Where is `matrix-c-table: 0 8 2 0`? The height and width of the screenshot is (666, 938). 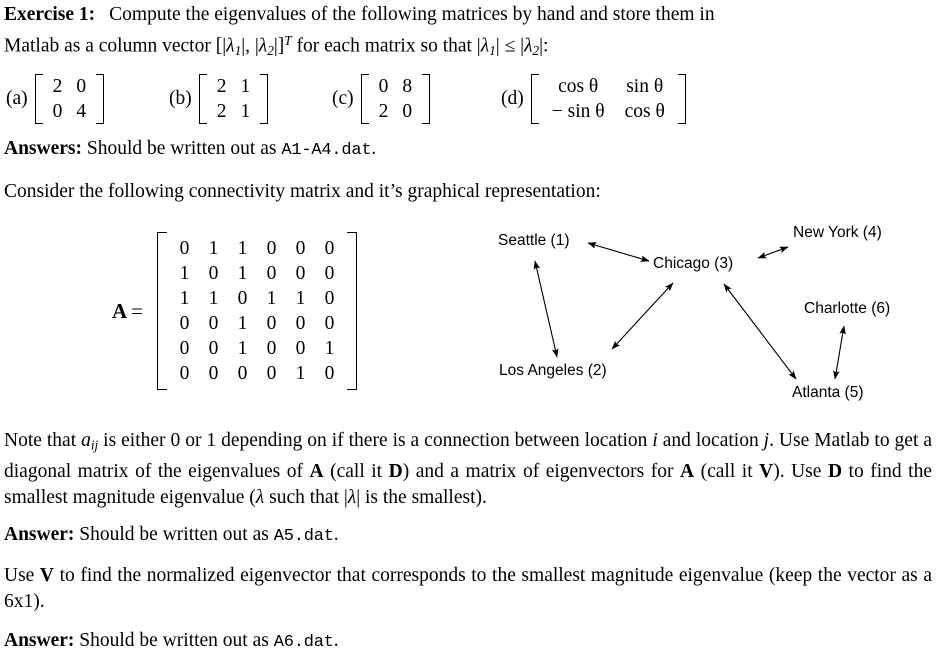 matrix-c-table: 0 8 2 0 is located at coordinates (396, 99).